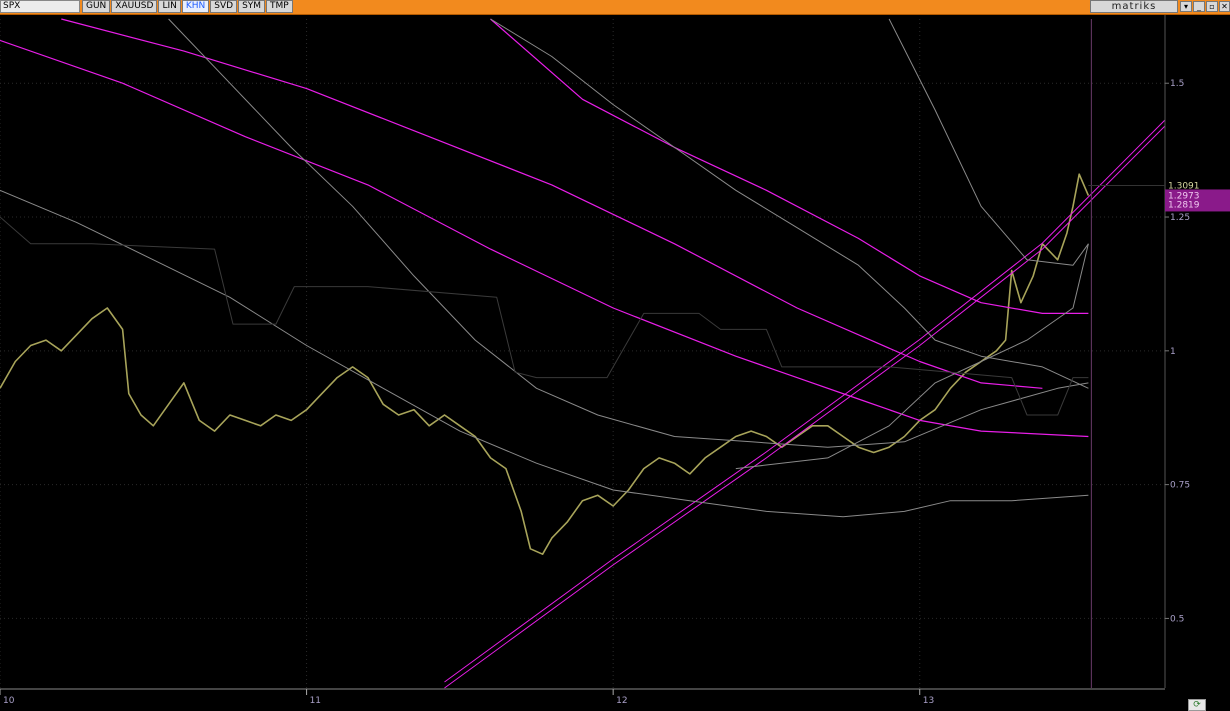  What do you see at coordinates (1180, 486) in the screenshot?
I see `y-tick-label: 0.75` at bounding box center [1180, 486].